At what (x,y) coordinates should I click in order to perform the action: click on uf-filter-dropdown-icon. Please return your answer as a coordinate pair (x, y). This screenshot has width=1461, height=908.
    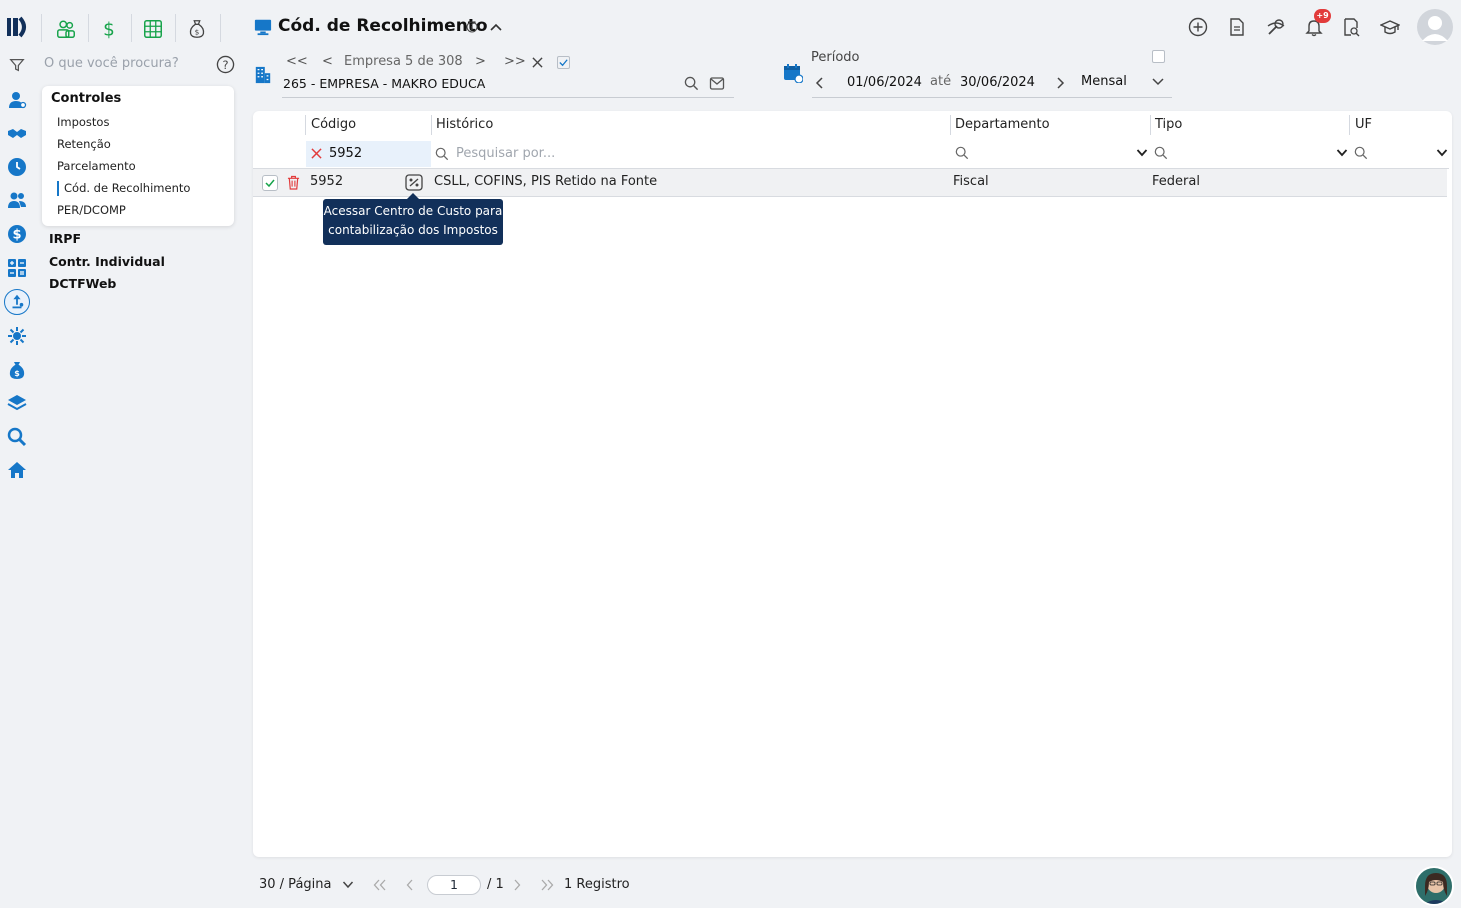
    Looking at the image, I should click on (1442, 153).